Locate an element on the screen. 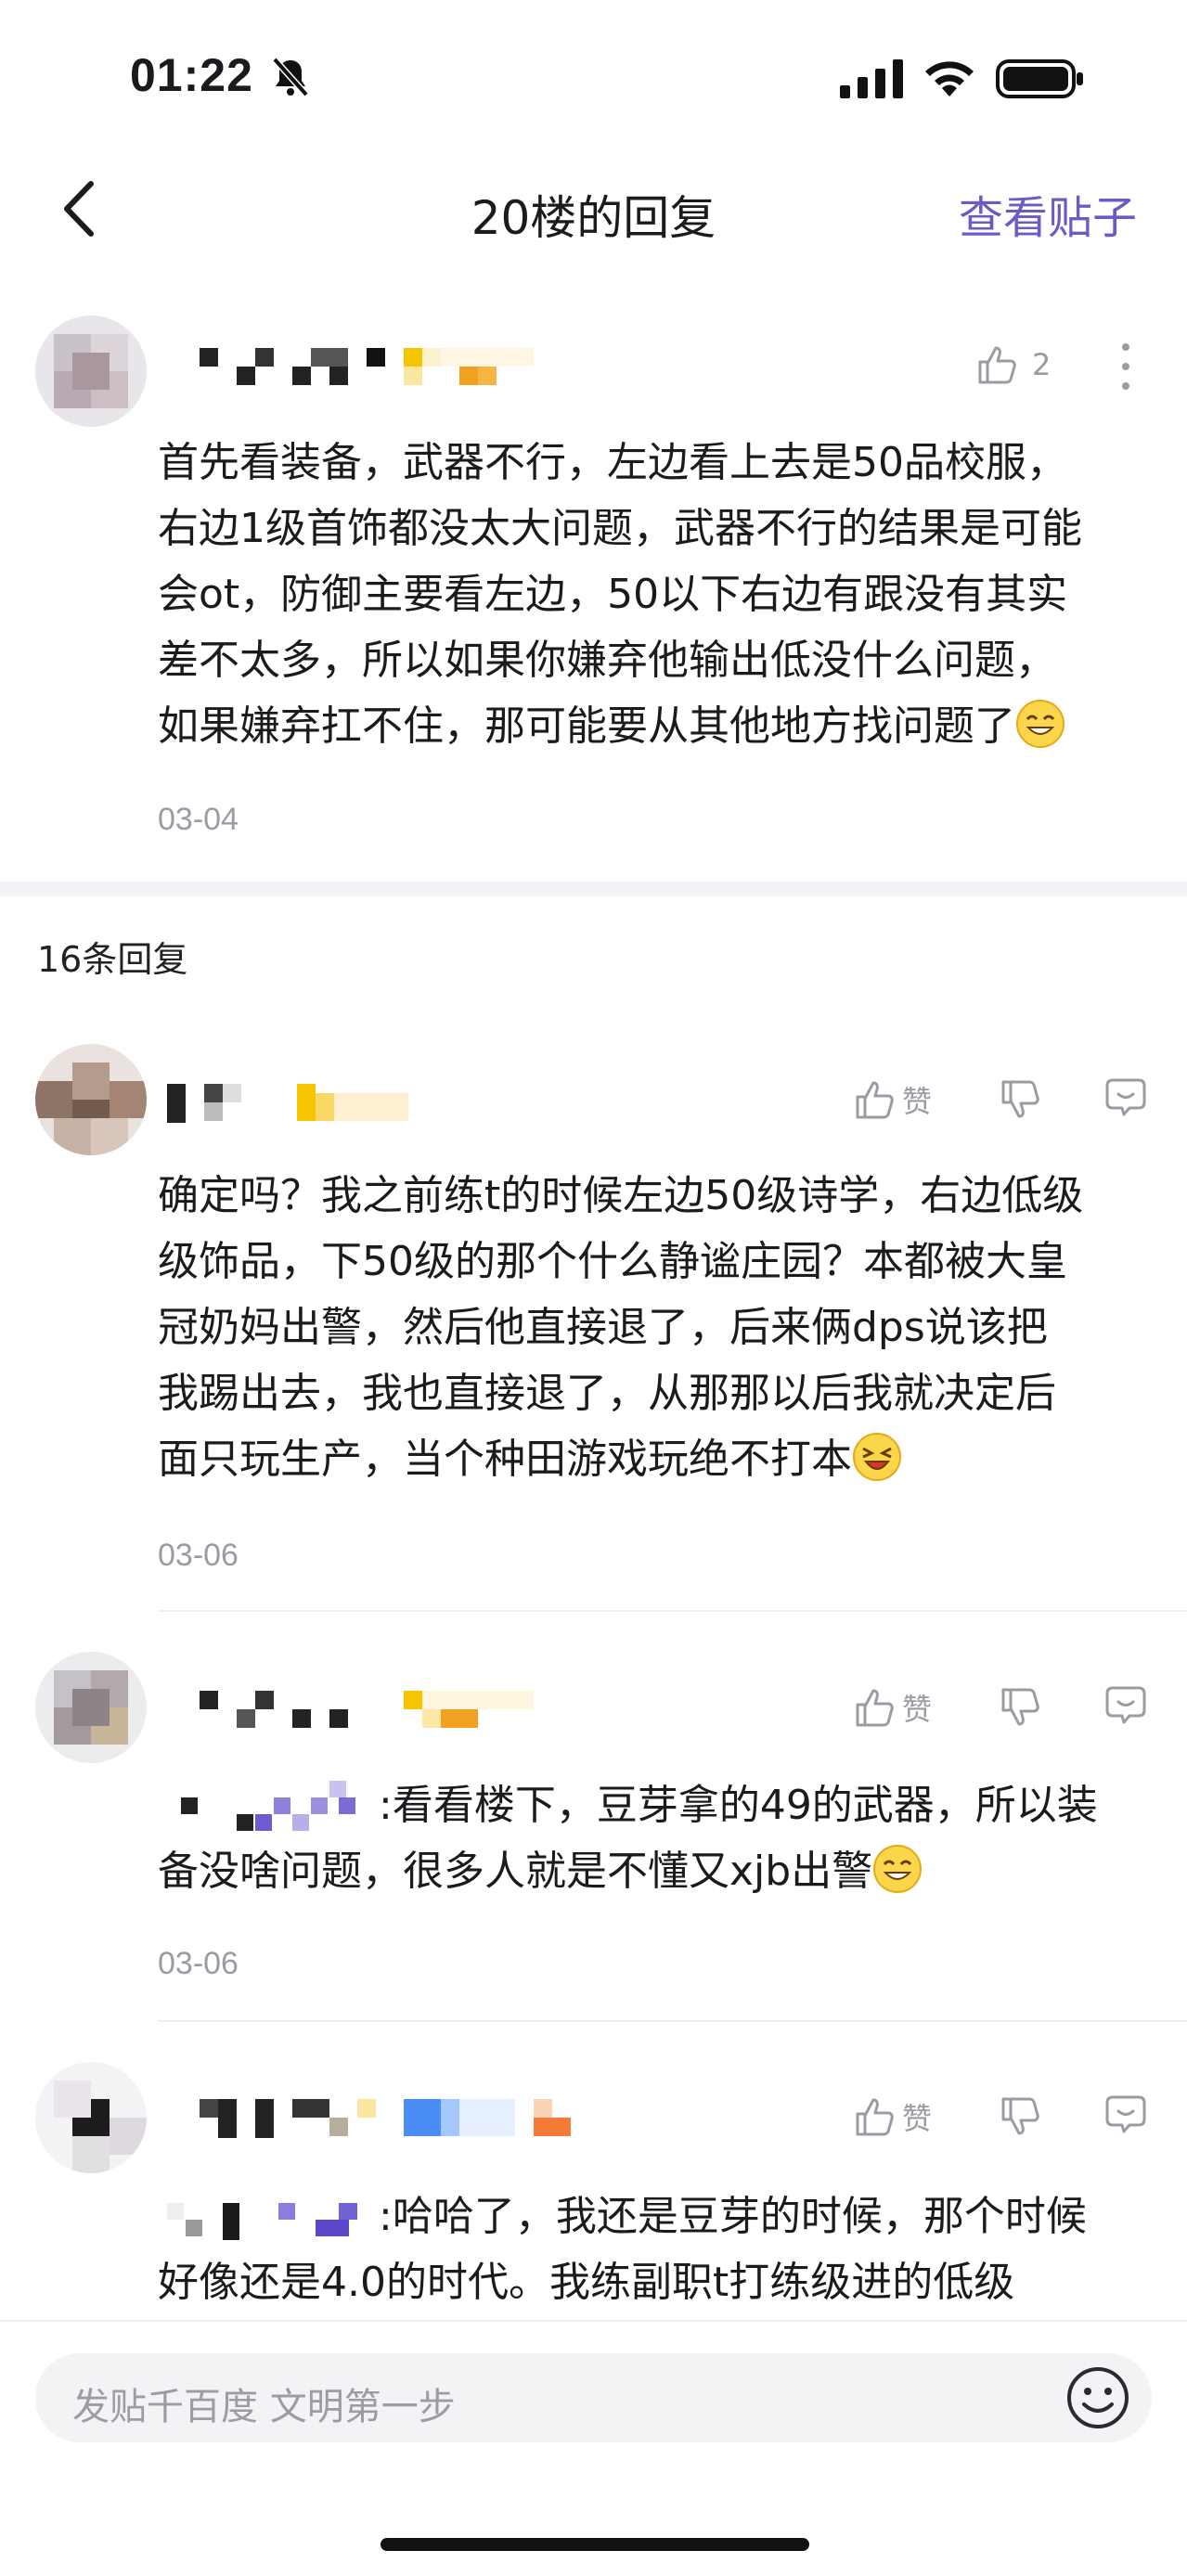  more-options-icon is located at coordinates (1126, 366).